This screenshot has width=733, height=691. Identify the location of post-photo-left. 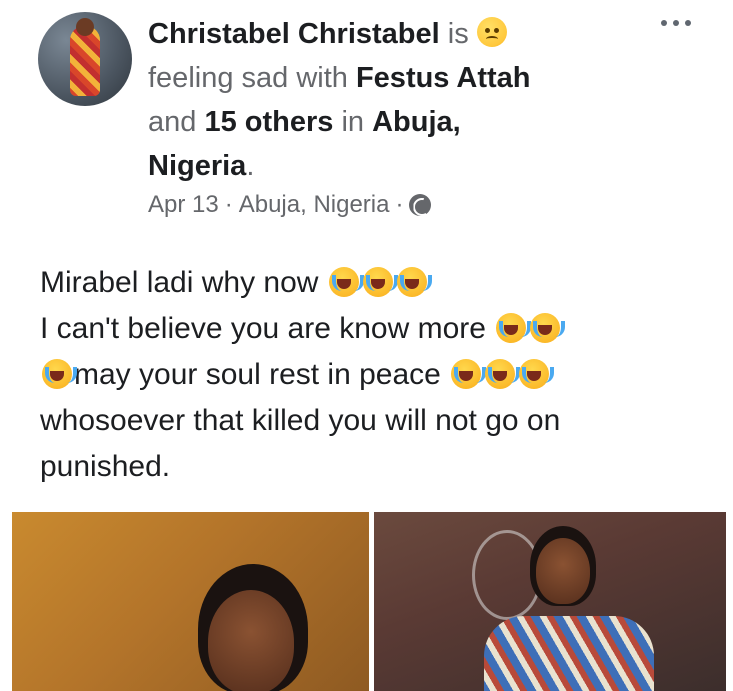
(190, 601).